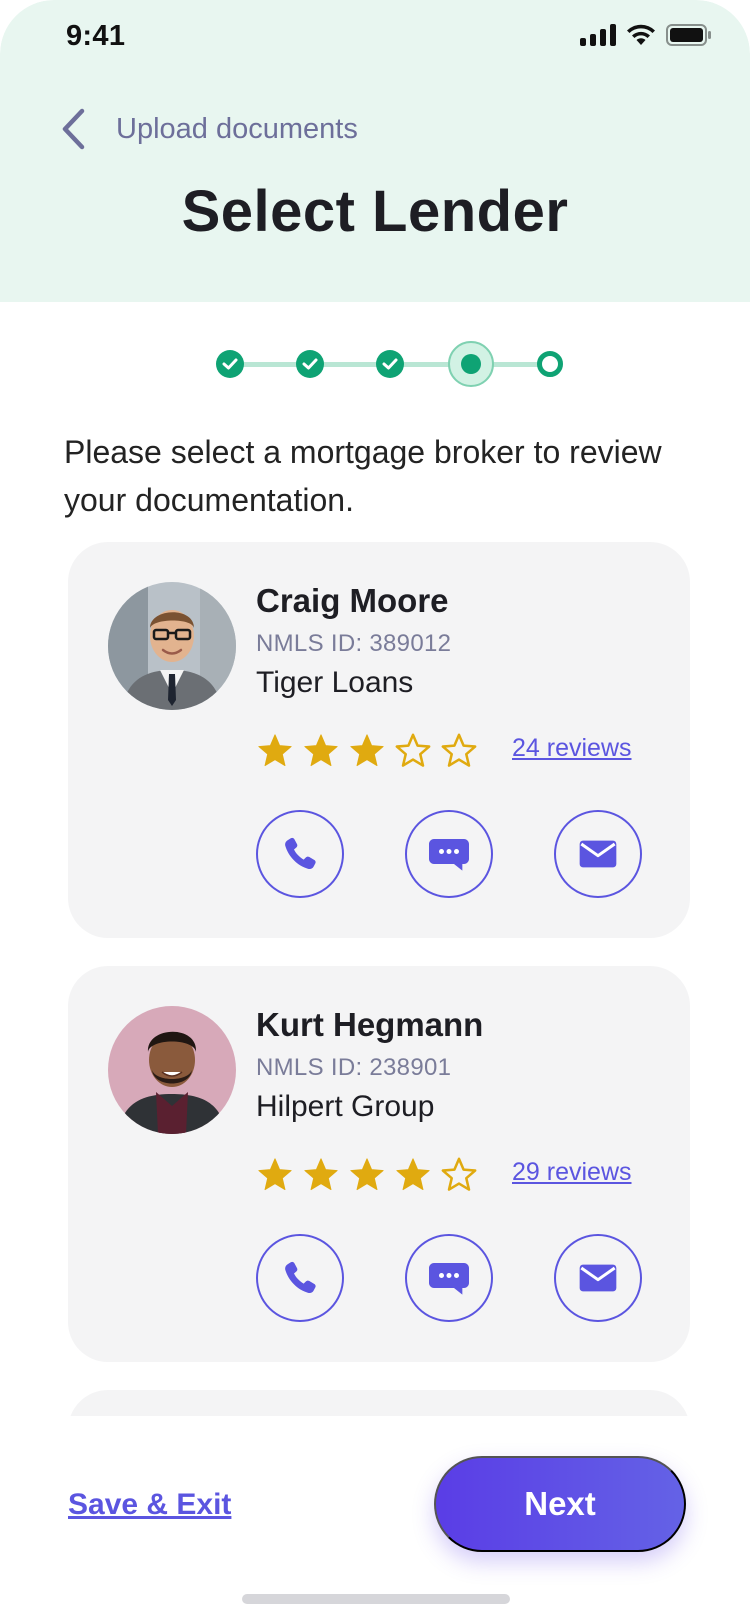  I want to click on footer: Save & Exit Next, so click(375, 1520).